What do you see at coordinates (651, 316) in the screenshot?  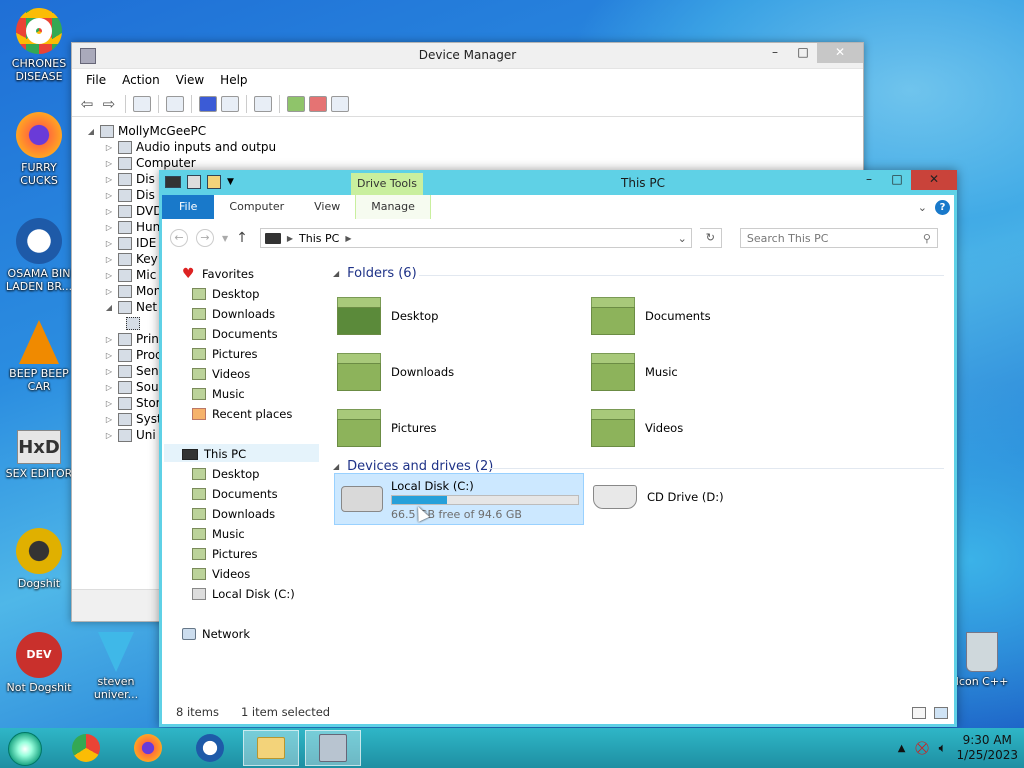 I see `folder-documents: Documents` at bounding box center [651, 316].